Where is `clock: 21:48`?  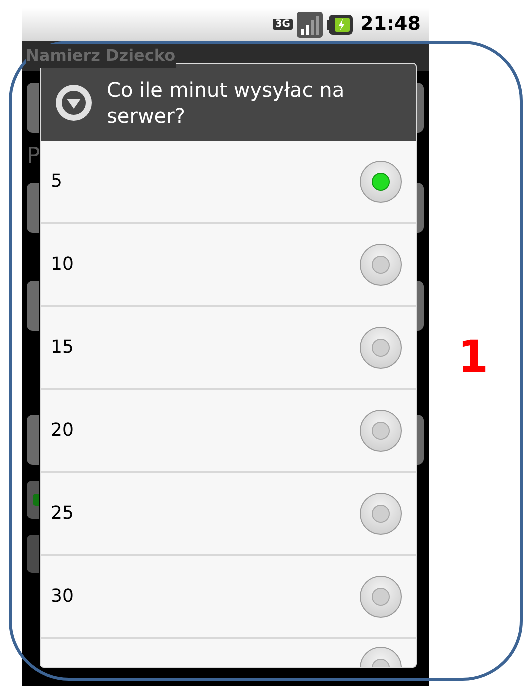
clock: 21:48 is located at coordinates (390, 25).